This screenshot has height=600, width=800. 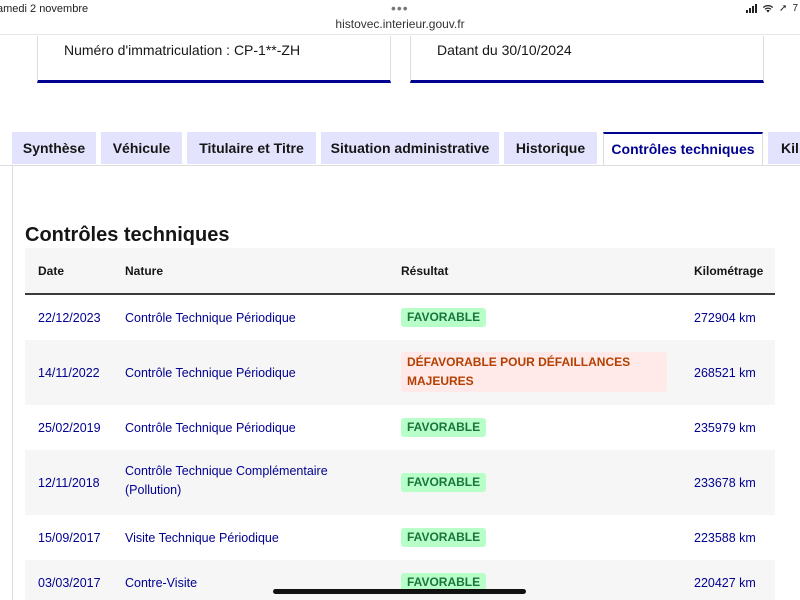 I want to click on tab-titulaire: Titulaire et Titre, so click(x=251, y=148).